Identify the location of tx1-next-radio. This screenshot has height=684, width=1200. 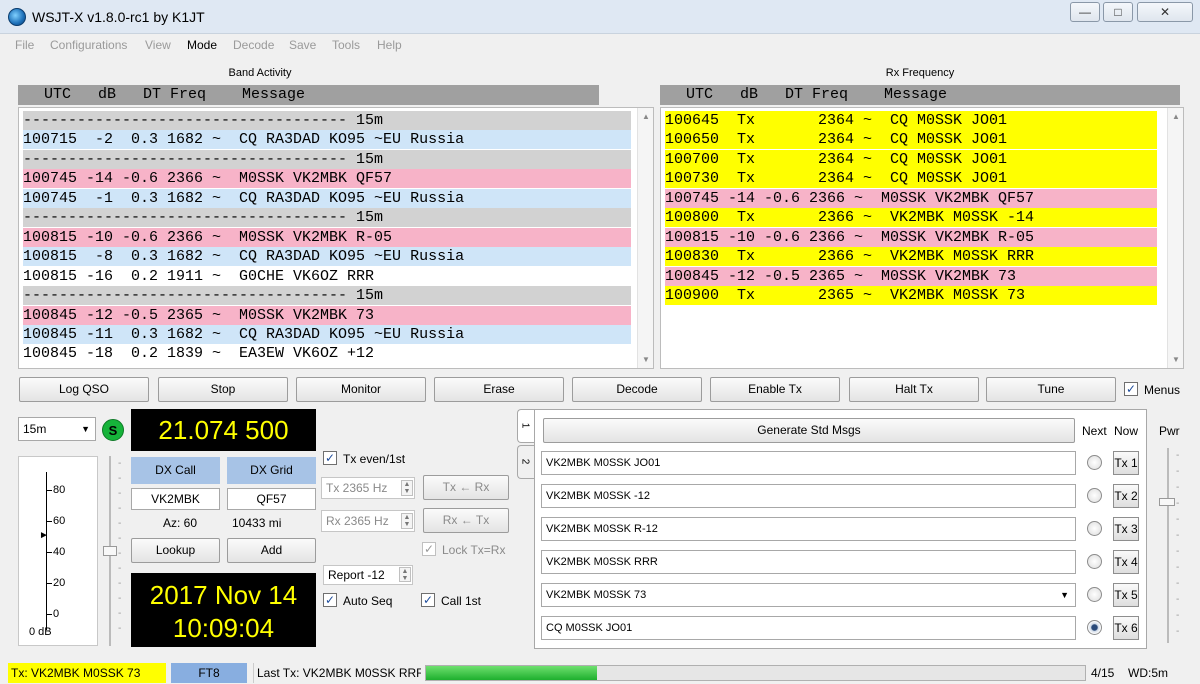
(1094, 462).